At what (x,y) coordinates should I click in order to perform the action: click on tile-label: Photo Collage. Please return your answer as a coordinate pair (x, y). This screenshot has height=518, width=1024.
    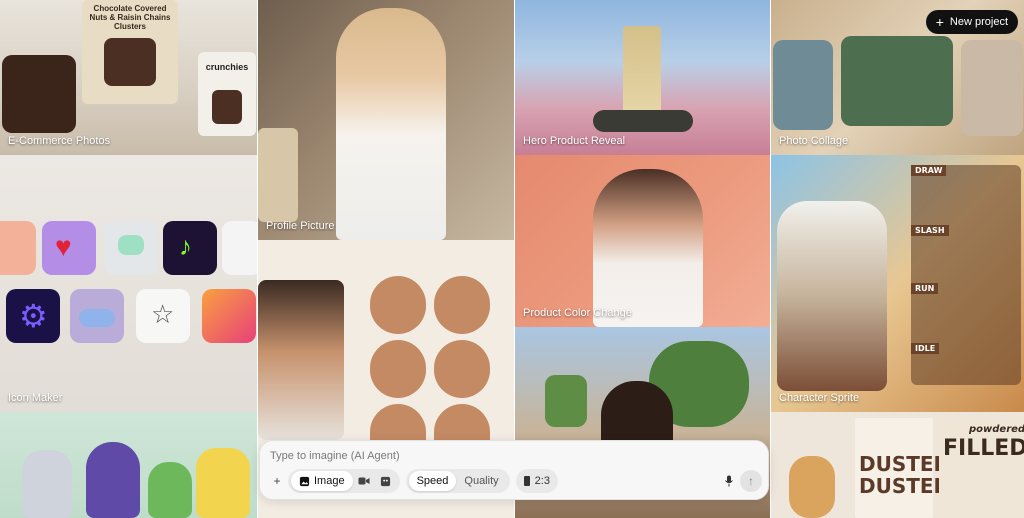
    Looking at the image, I should click on (814, 141).